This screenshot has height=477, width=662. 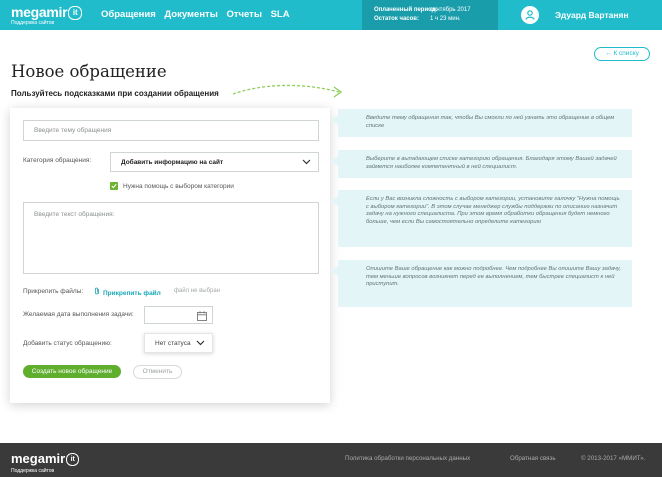 I want to click on nav-item-reports: Отчеты, so click(x=243, y=14).